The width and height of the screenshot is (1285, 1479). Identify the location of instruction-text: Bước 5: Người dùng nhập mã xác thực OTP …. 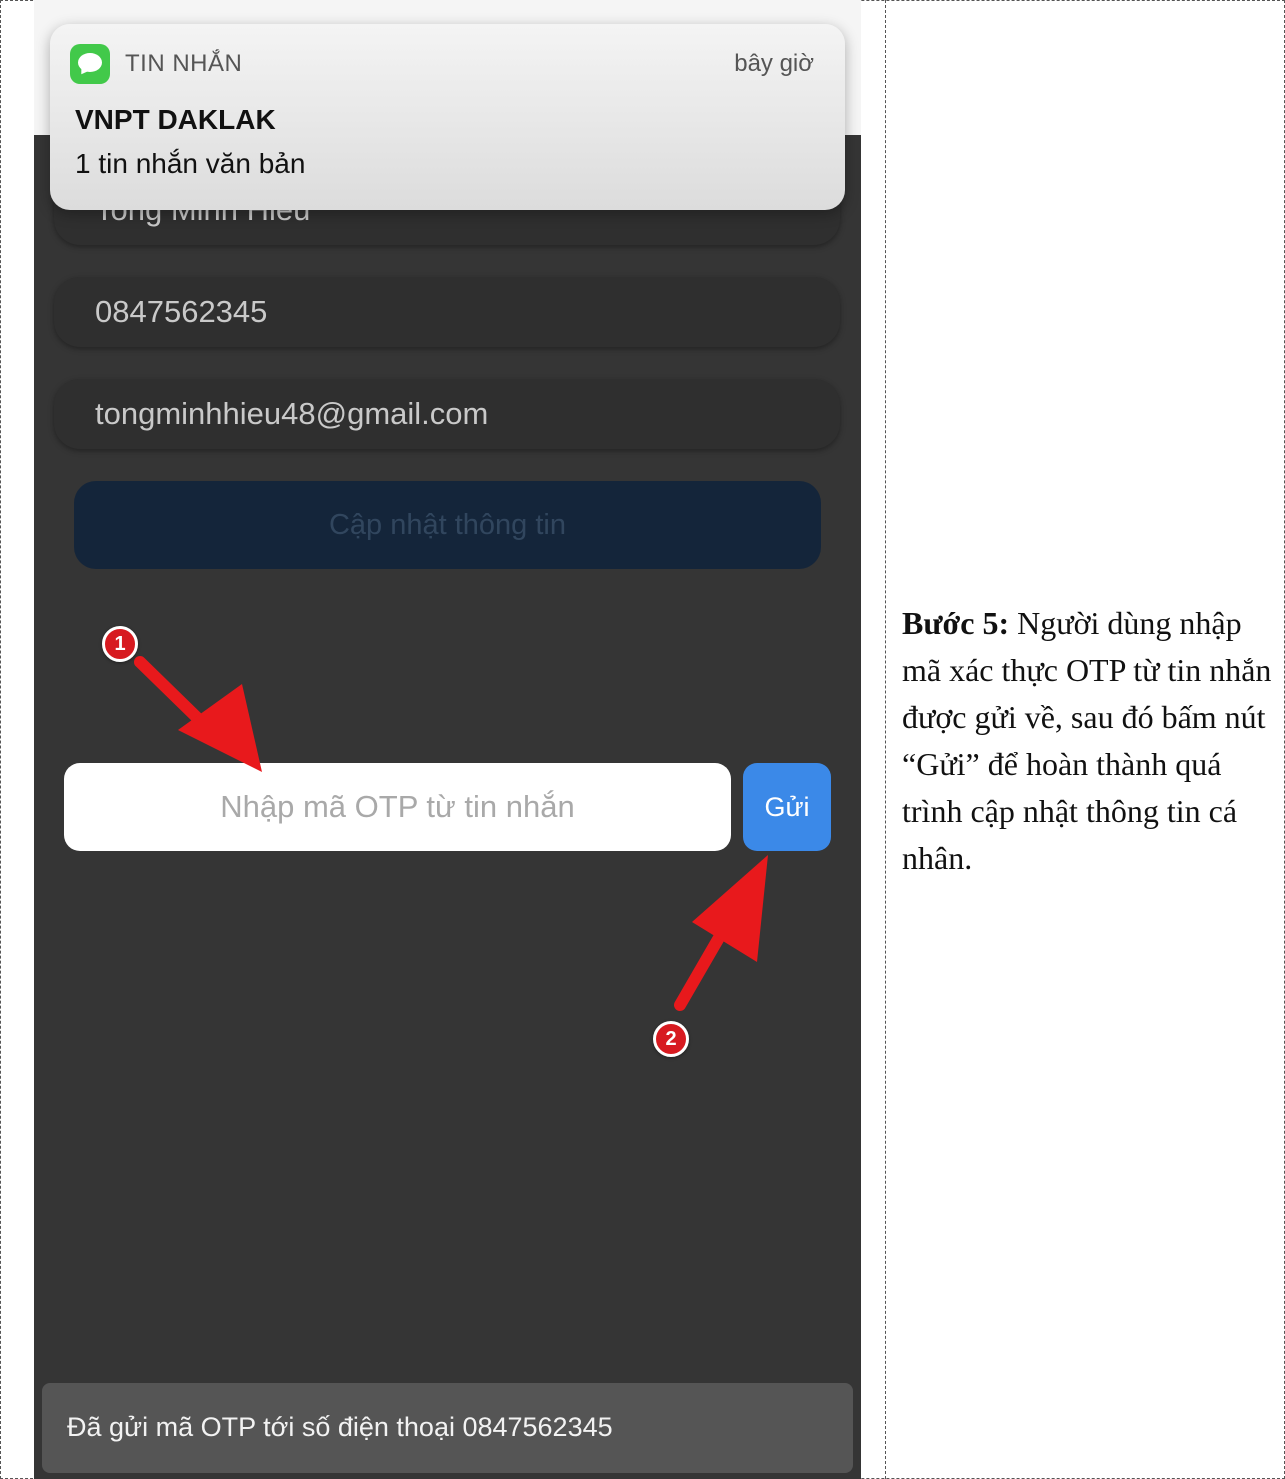
(1091, 741).